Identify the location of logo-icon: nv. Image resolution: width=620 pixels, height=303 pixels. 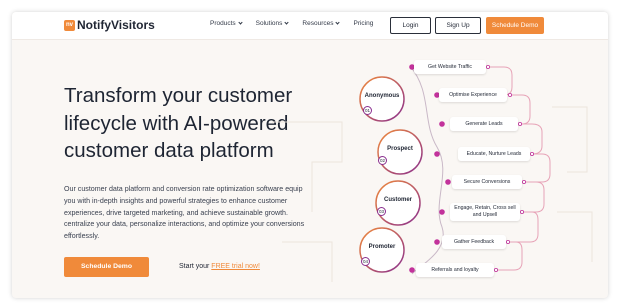
(69, 25).